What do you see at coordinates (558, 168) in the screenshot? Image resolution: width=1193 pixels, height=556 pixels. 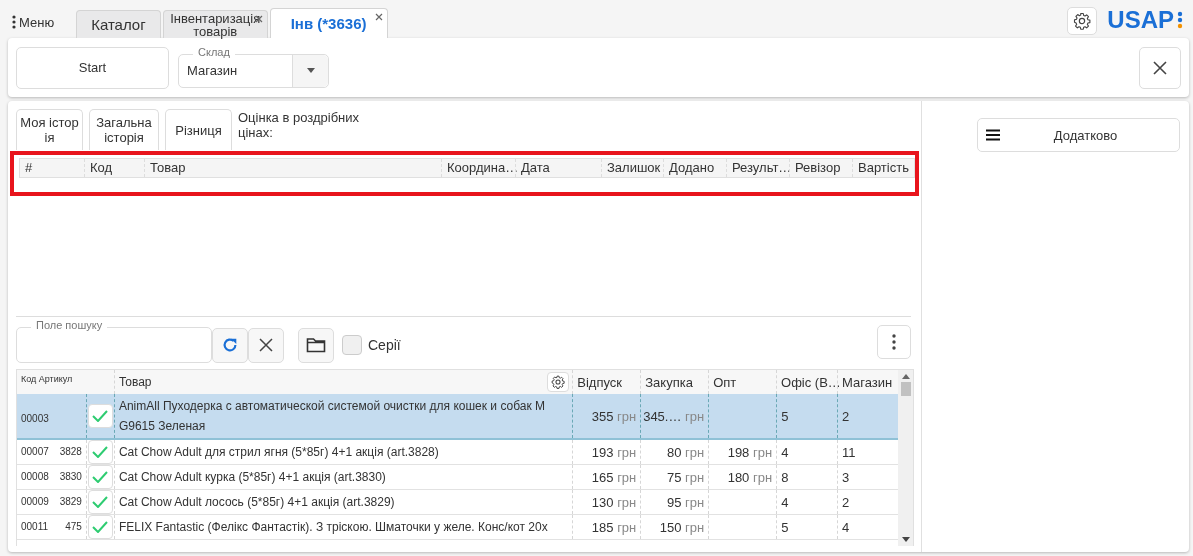 I see `column-header: Дата` at bounding box center [558, 168].